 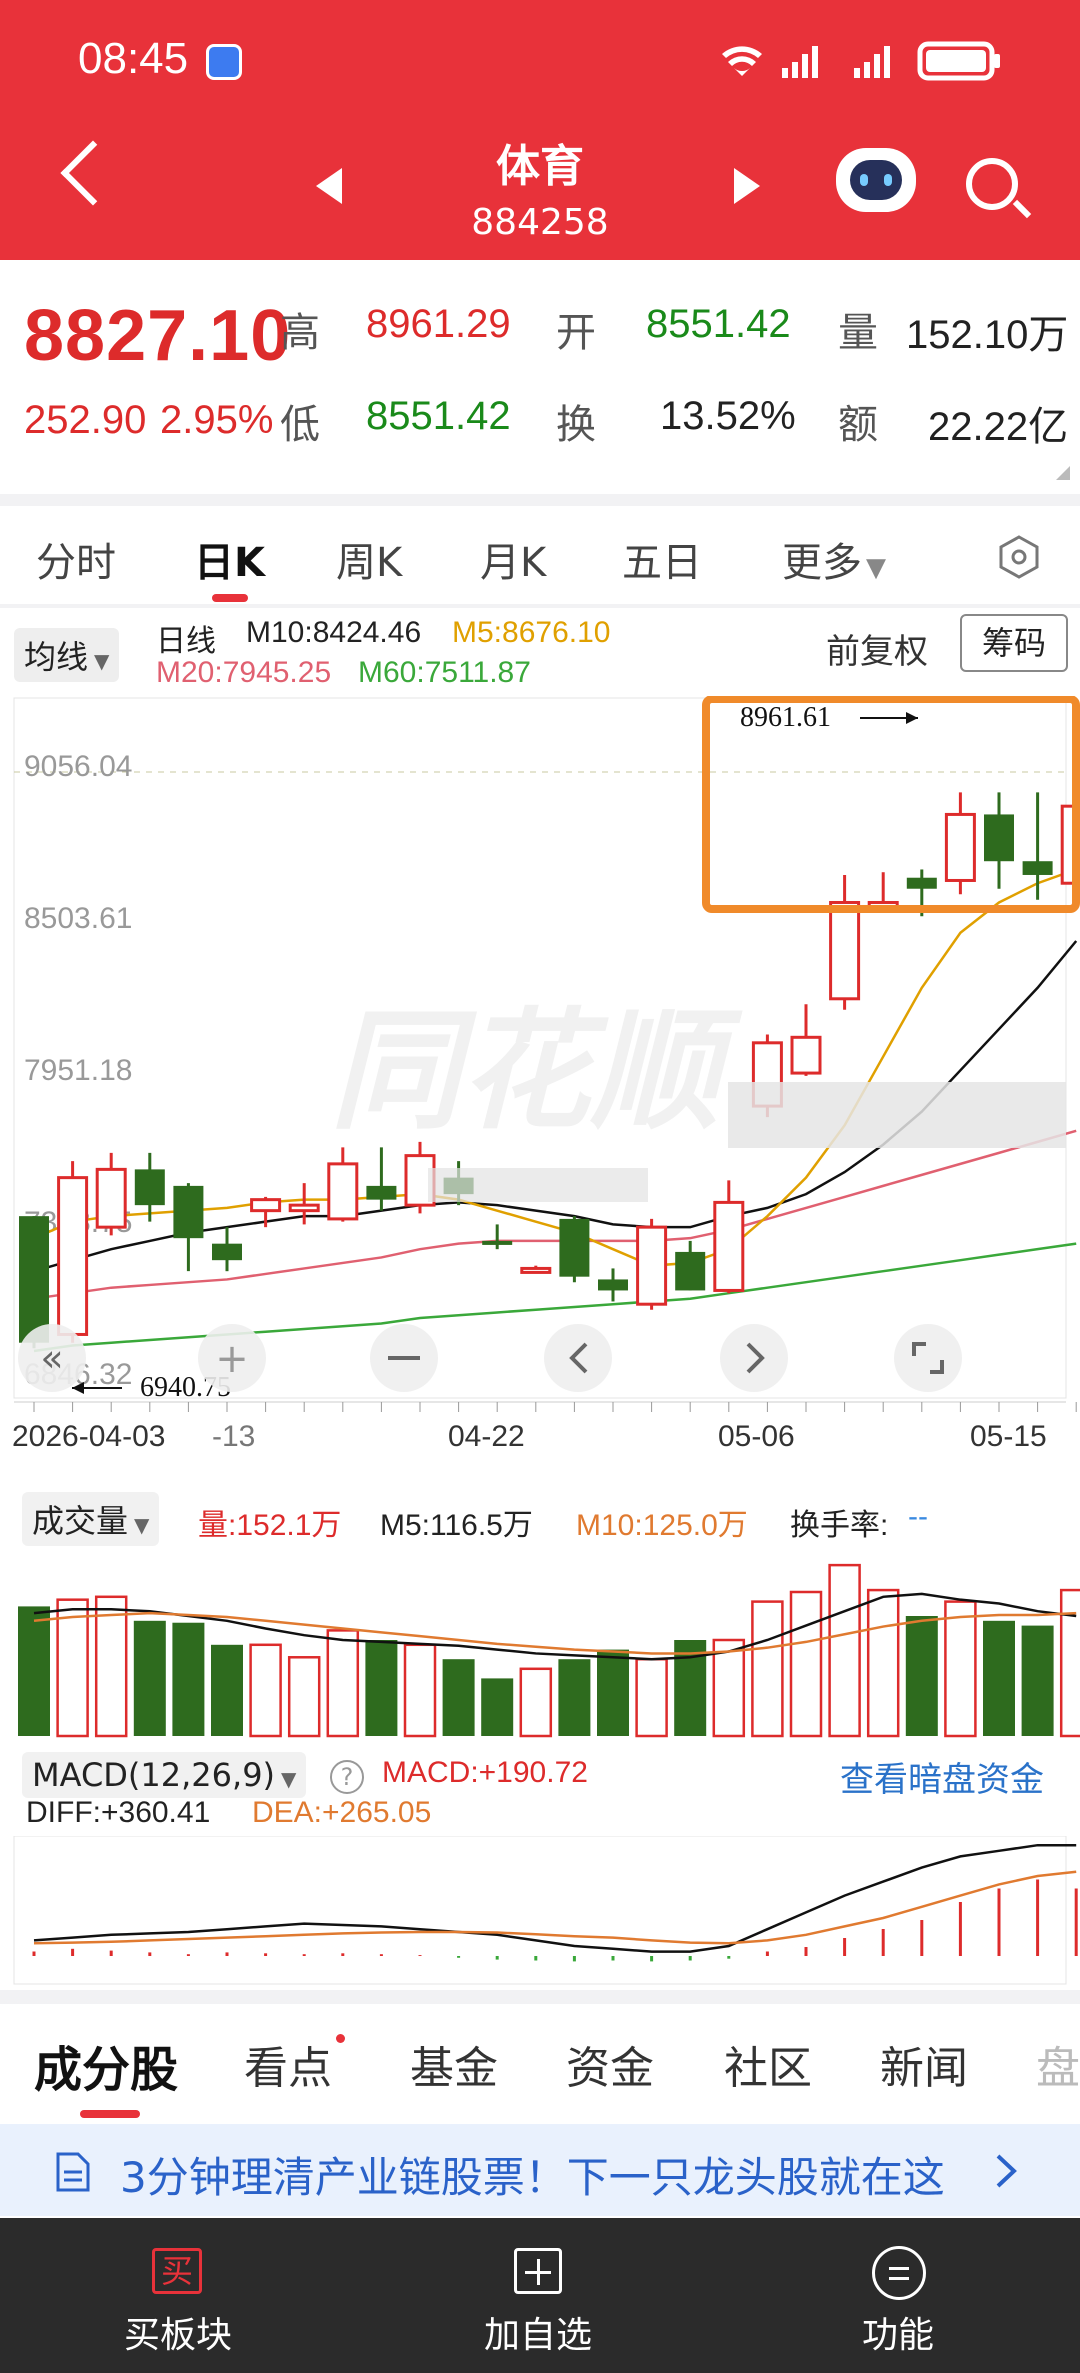 What do you see at coordinates (992, 184) in the screenshot?
I see `search-icon` at bounding box center [992, 184].